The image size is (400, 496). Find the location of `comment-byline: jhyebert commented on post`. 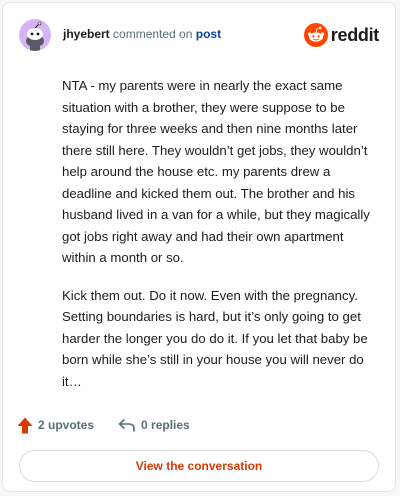

comment-byline: jhyebert commented on post is located at coordinates (142, 34).